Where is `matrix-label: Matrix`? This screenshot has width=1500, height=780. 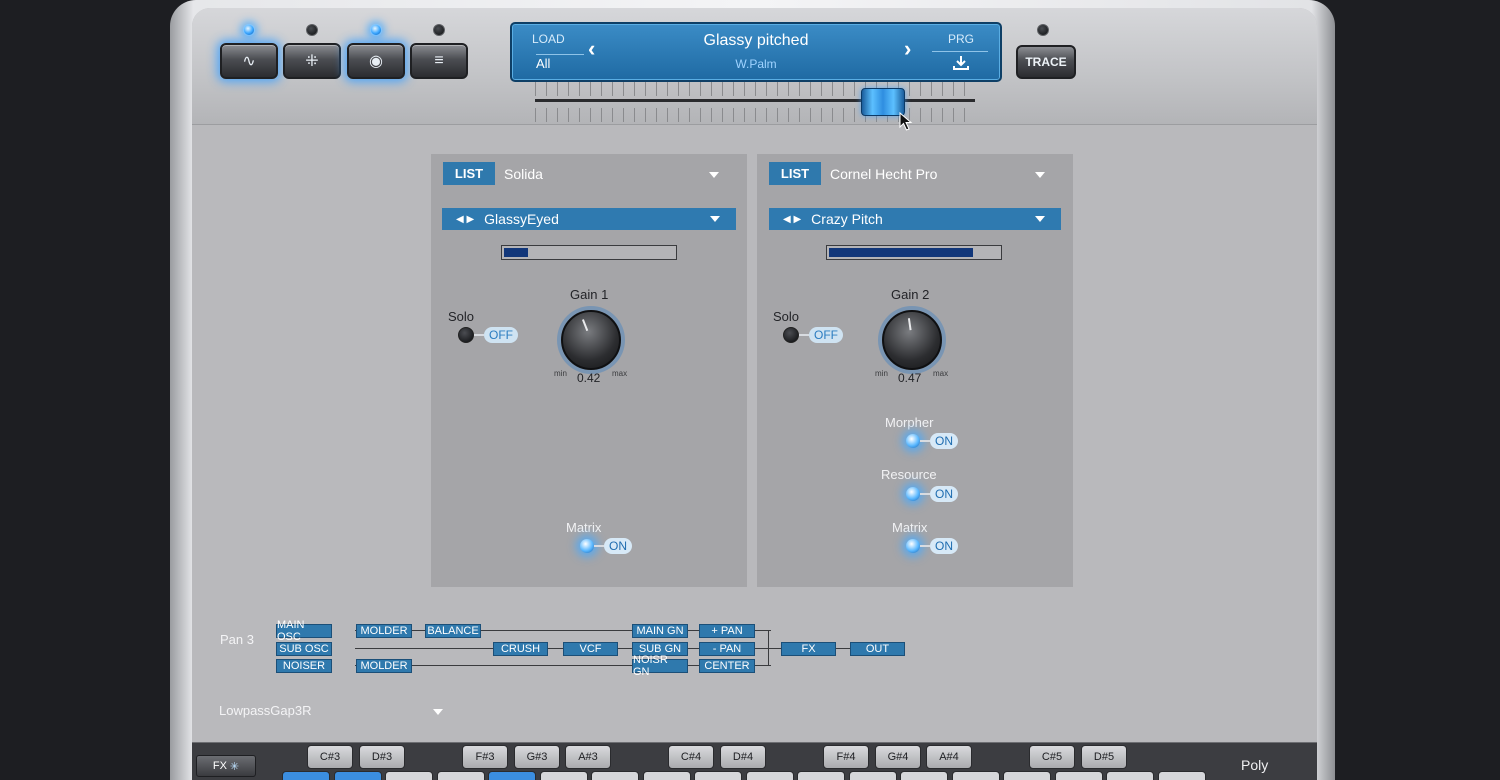
matrix-label: Matrix is located at coordinates (584, 527).